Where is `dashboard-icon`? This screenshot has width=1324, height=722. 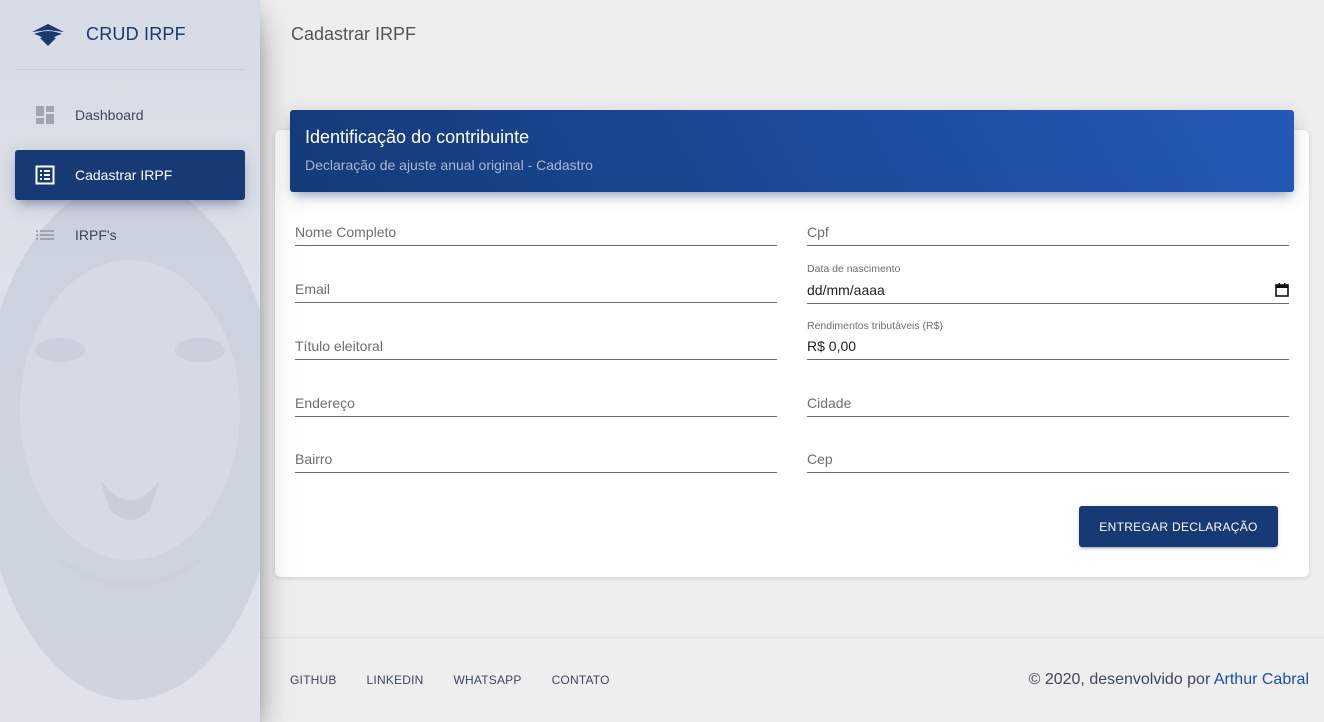 dashboard-icon is located at coordinates (45, 115).